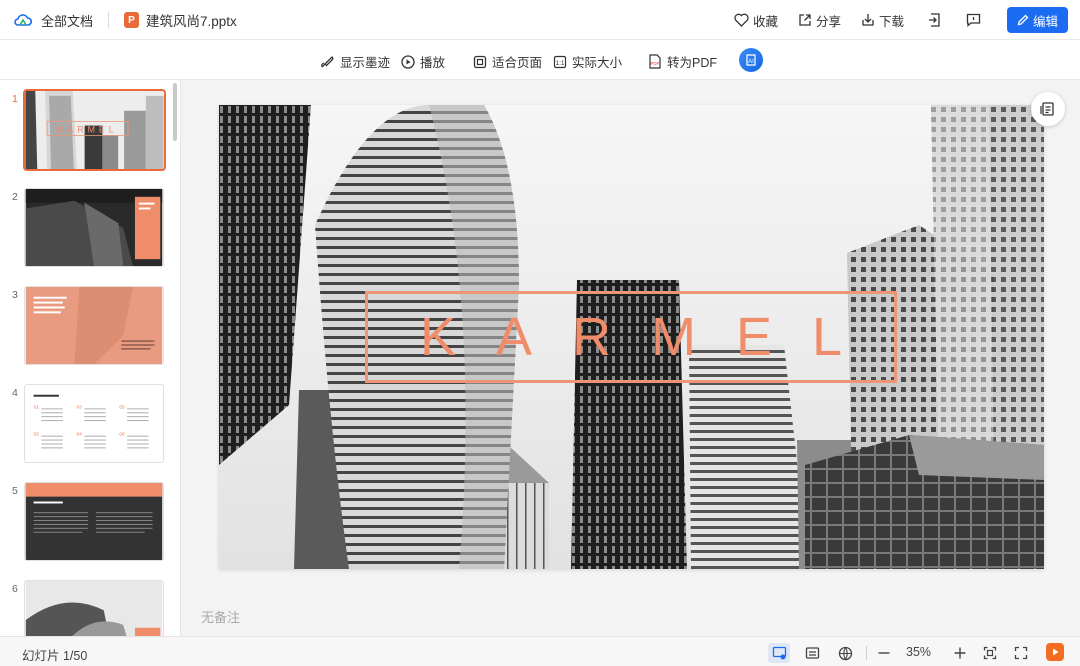 This screenshot has height=666, width=1080. What do you see at coordinates (408, 61) in the screenshot?
I see `play-circle-icon` at bounding box center [408, 61].